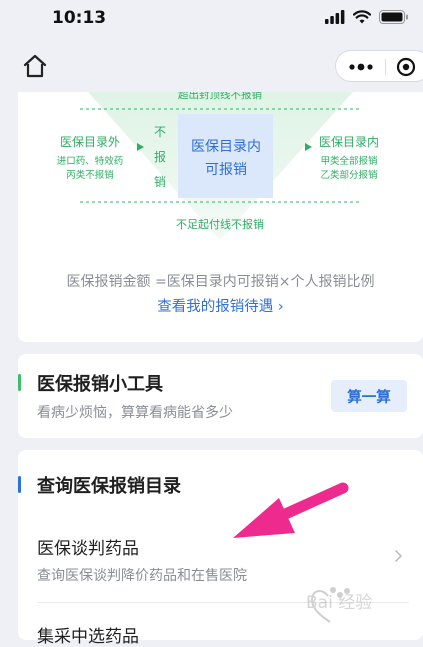 This screenshot has height=647, width=423. What do you see at coordinates (211, 64) in the screenshot?
I see `nav-bar` at bounding box center [211, 64].